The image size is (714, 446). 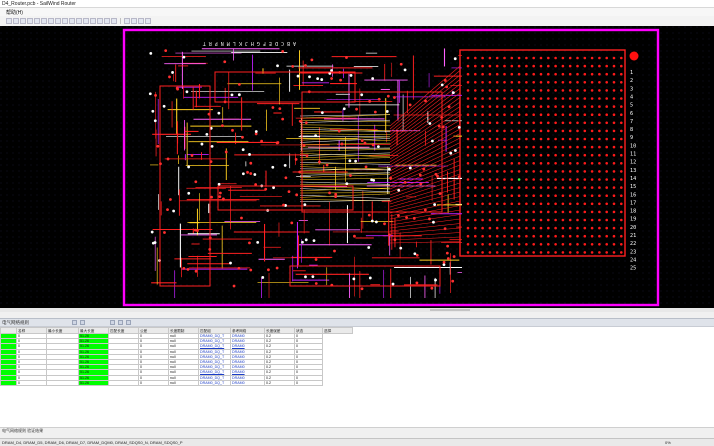 What do you see at coordinates (357, 310) in the screenshot?
I see `horizontal-scrollbar` at bounding box center [357, 310].